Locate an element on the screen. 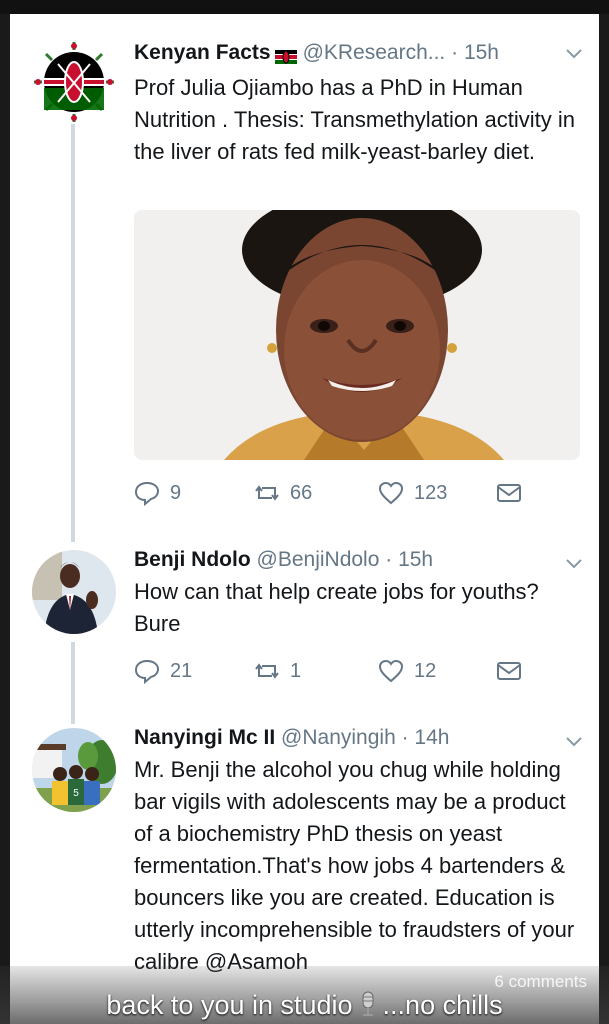 The width and height of the screenshot is (609, 1024). video-caption: back to you in studio ...no chills is located at coordinates (304, 1005).